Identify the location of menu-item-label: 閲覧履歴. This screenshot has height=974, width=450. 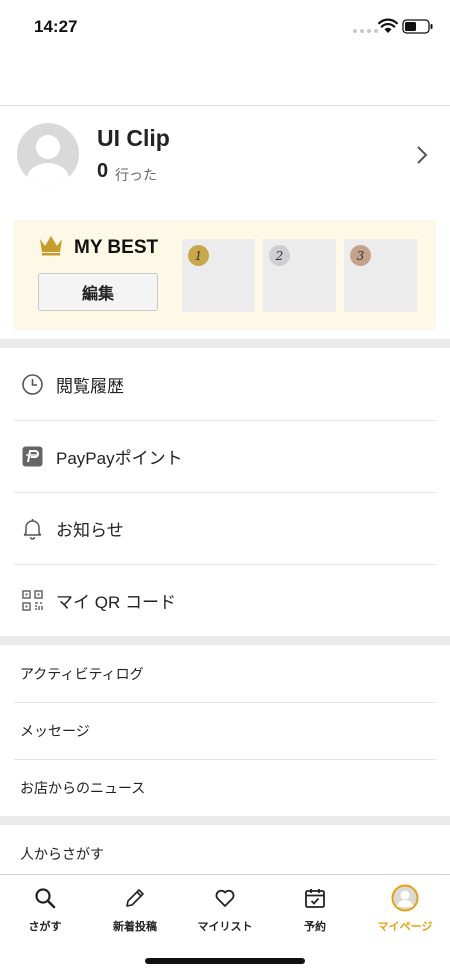
(90, 386).